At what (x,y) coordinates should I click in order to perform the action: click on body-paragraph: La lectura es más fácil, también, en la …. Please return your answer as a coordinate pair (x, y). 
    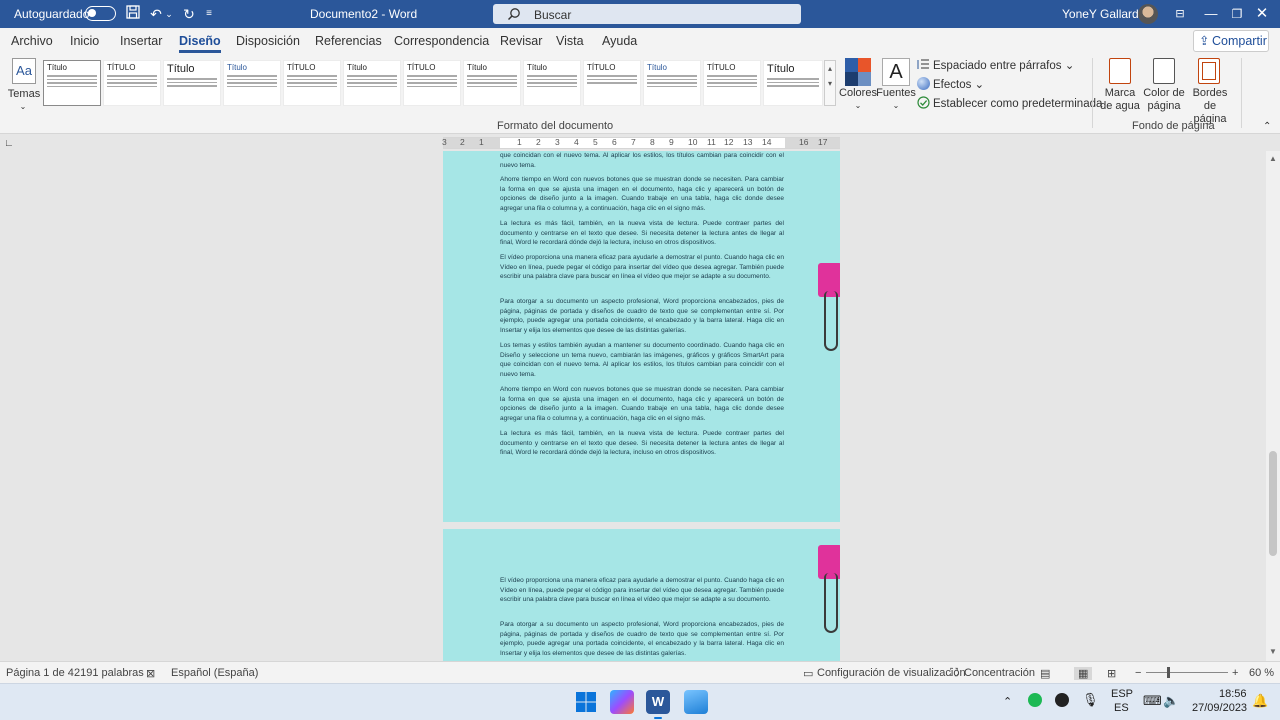
    Looking at the image, I should click on (642, 233).